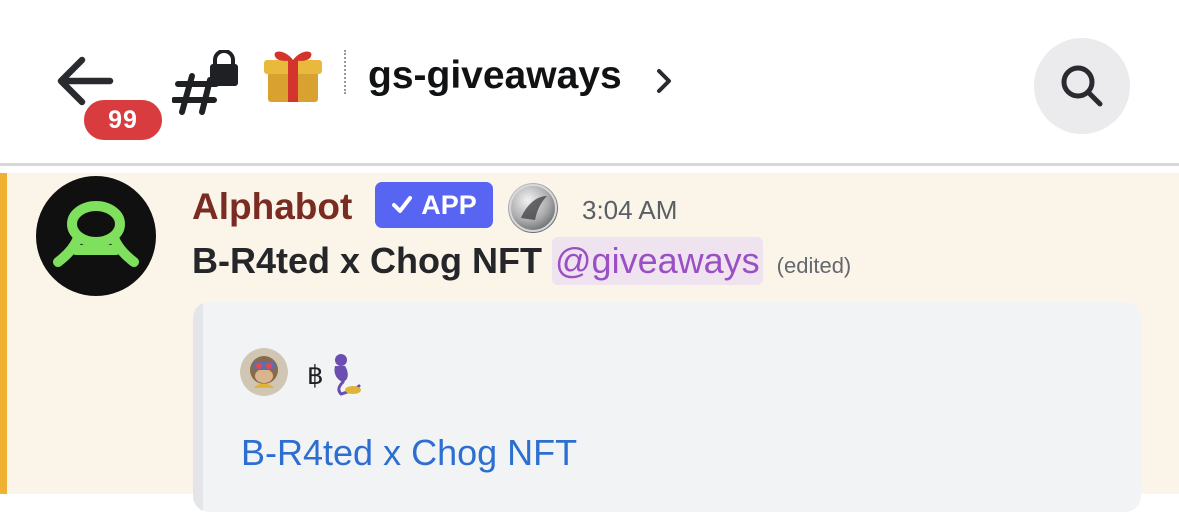  Describe the element at coordinates (533, 208) in the screenshot. I see `role-icon` at that location.